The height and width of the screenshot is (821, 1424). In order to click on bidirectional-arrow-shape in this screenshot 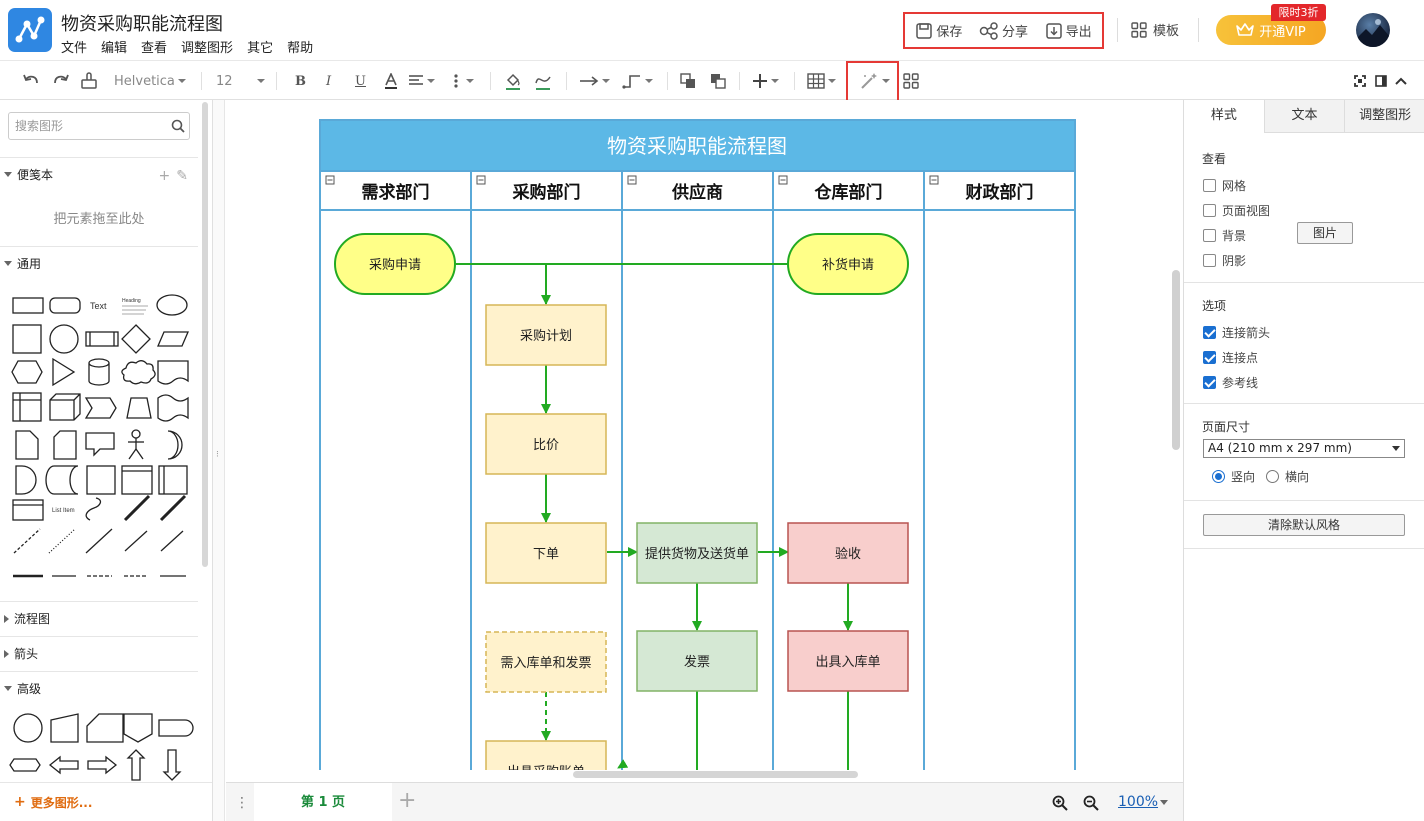, I will do `click(137, 508)`.